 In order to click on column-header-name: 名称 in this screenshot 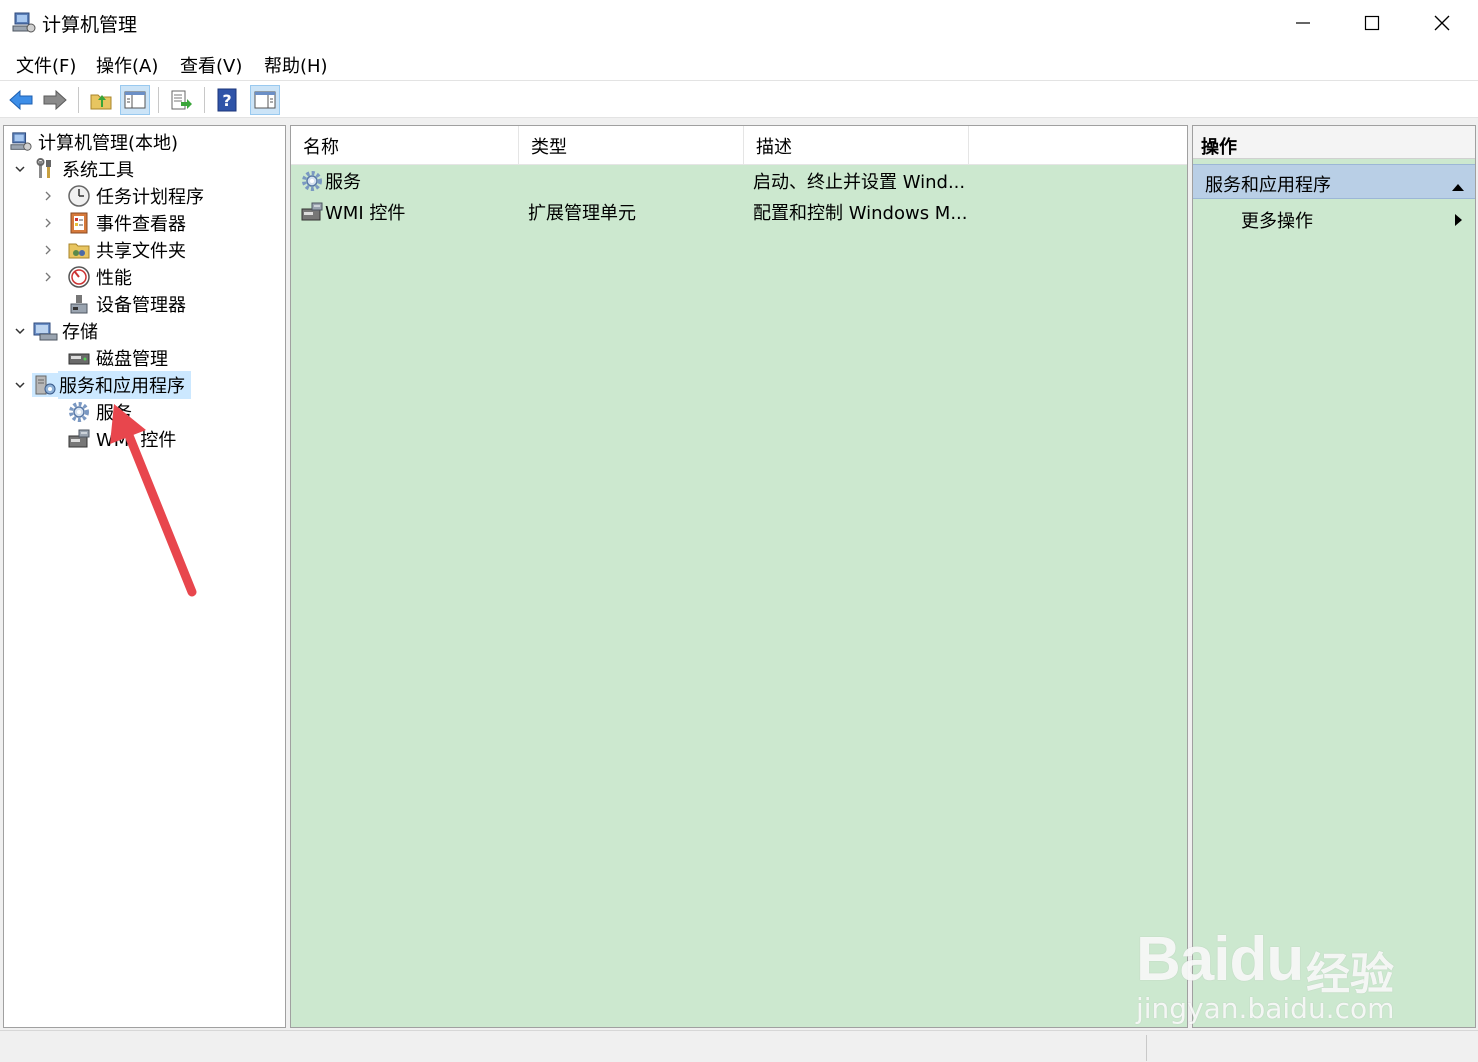, I will do `click(405, 145)`.